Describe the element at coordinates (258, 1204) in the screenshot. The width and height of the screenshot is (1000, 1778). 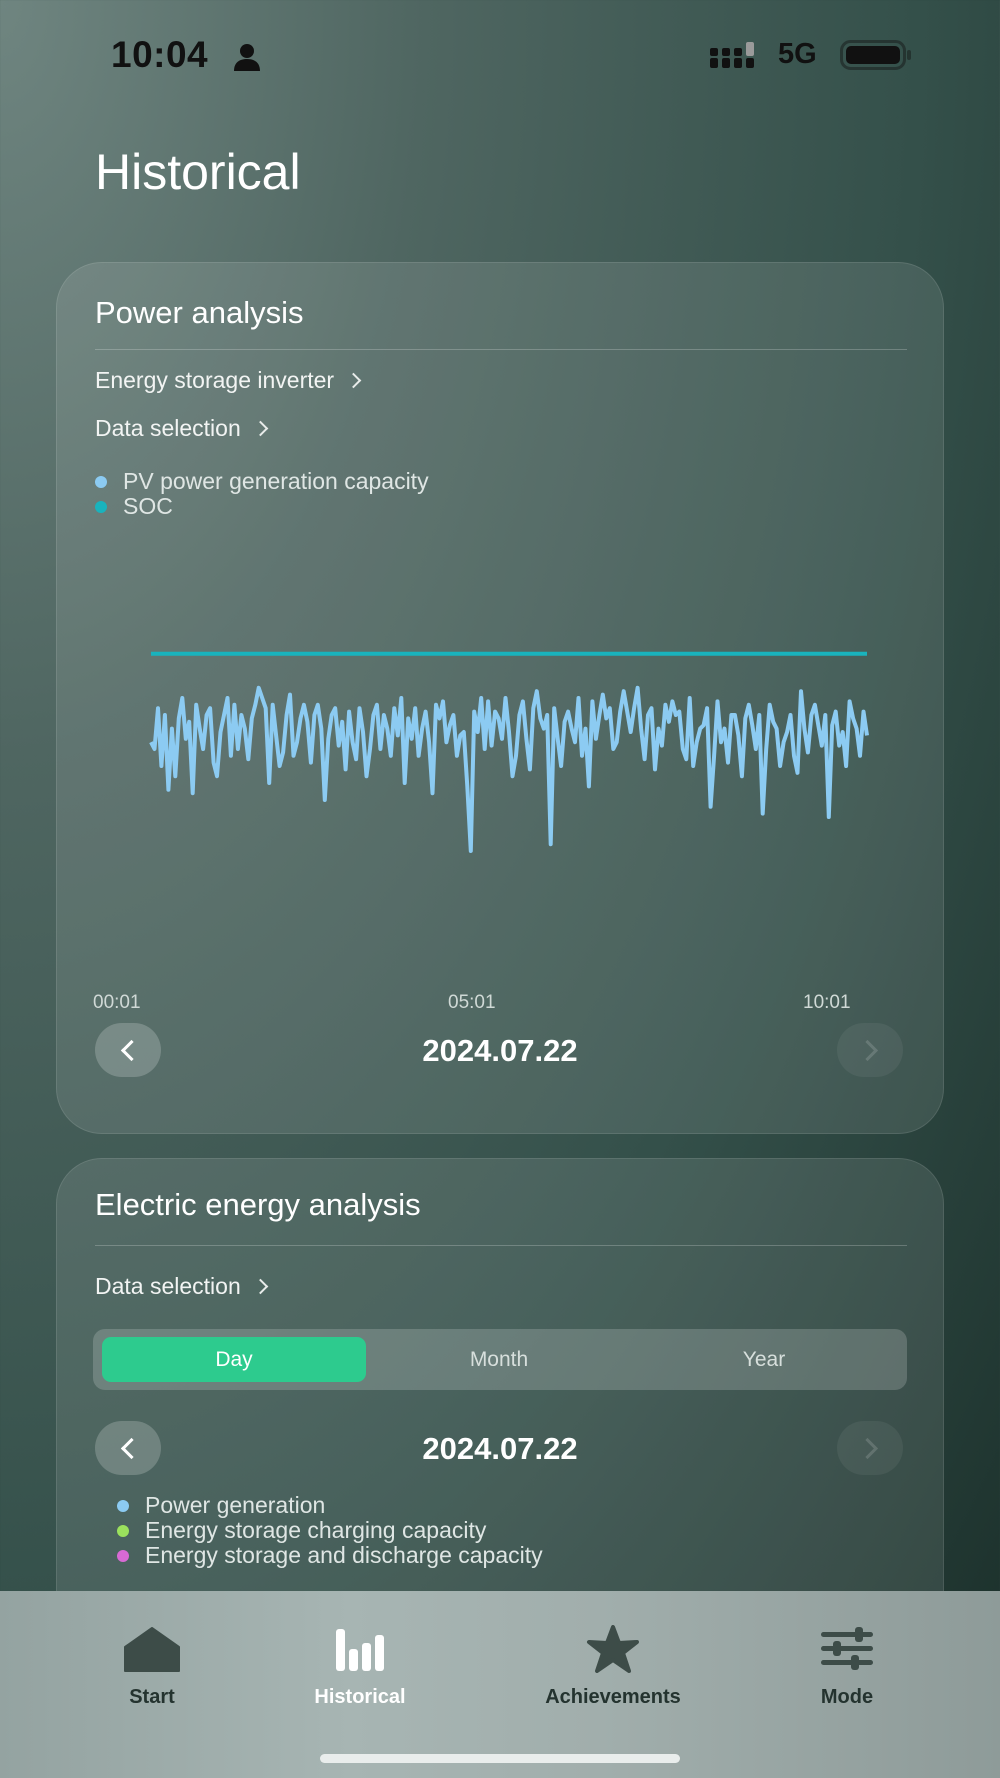
I see `card-title: Electric energy analysis` at that location.